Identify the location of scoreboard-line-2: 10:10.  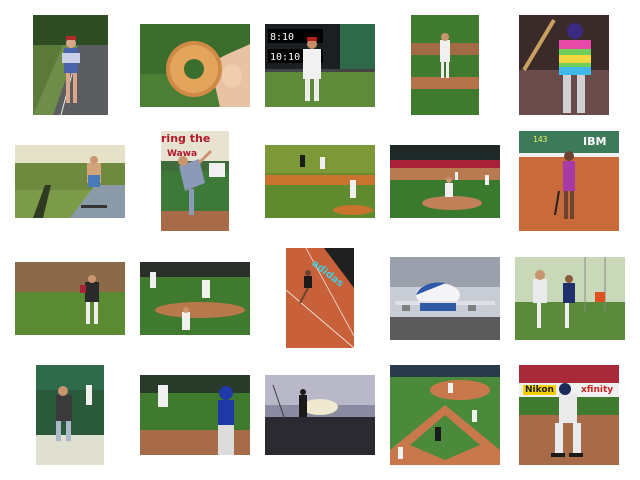
(285, 57).